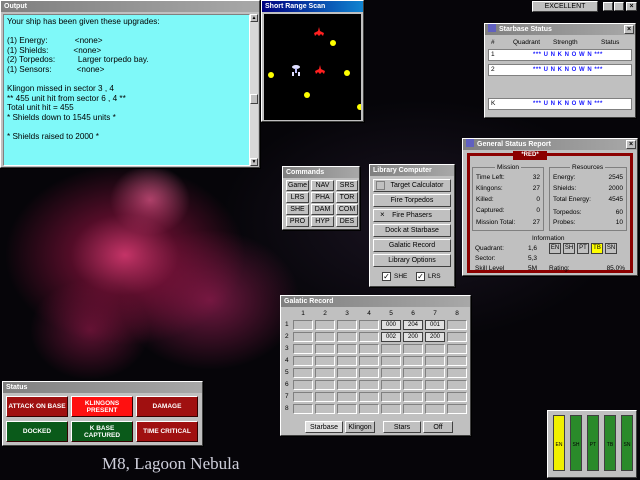 The image size is (640, 480). Describe the element at coordinates (167, 406) in the screenshot. I see `status-damage: DAMAGE` at that location.